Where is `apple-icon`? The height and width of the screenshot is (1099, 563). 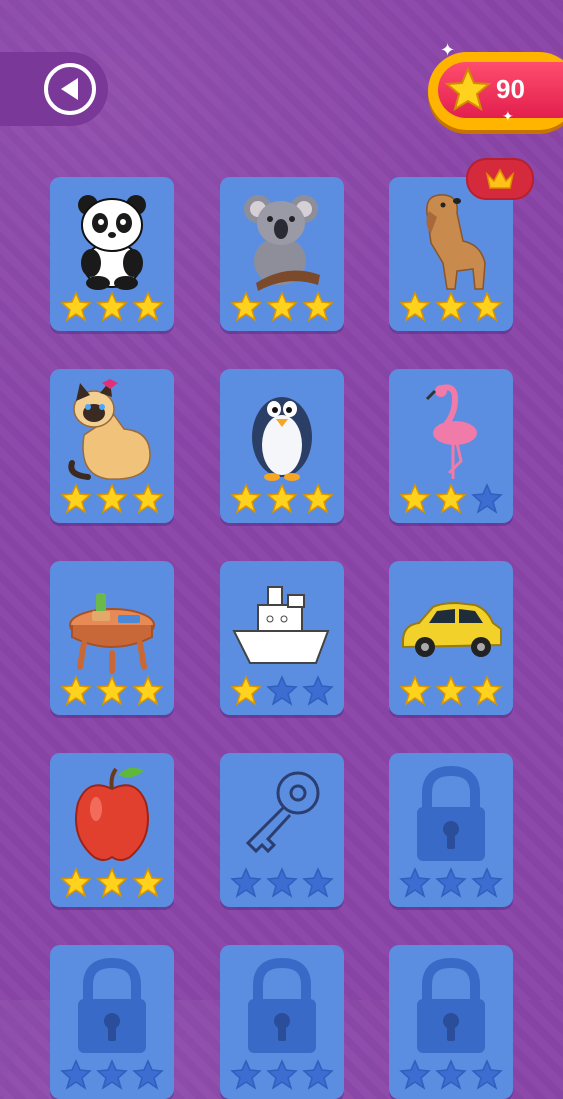
apple-icon is located at coordinates (112, 814).